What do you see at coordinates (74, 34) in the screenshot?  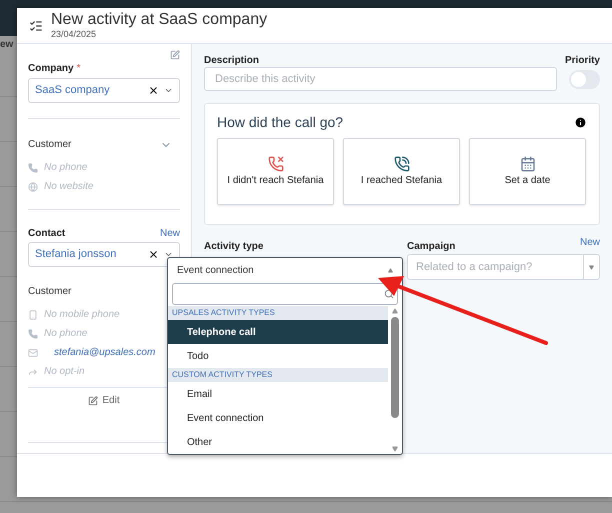 I see `modal-date: 23/04/2025` at bounding box center [74, 34].